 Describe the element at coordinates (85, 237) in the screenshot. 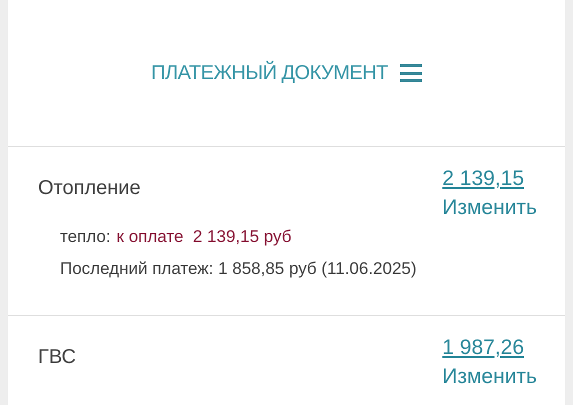

I see `service-label: тепло:` at that location.